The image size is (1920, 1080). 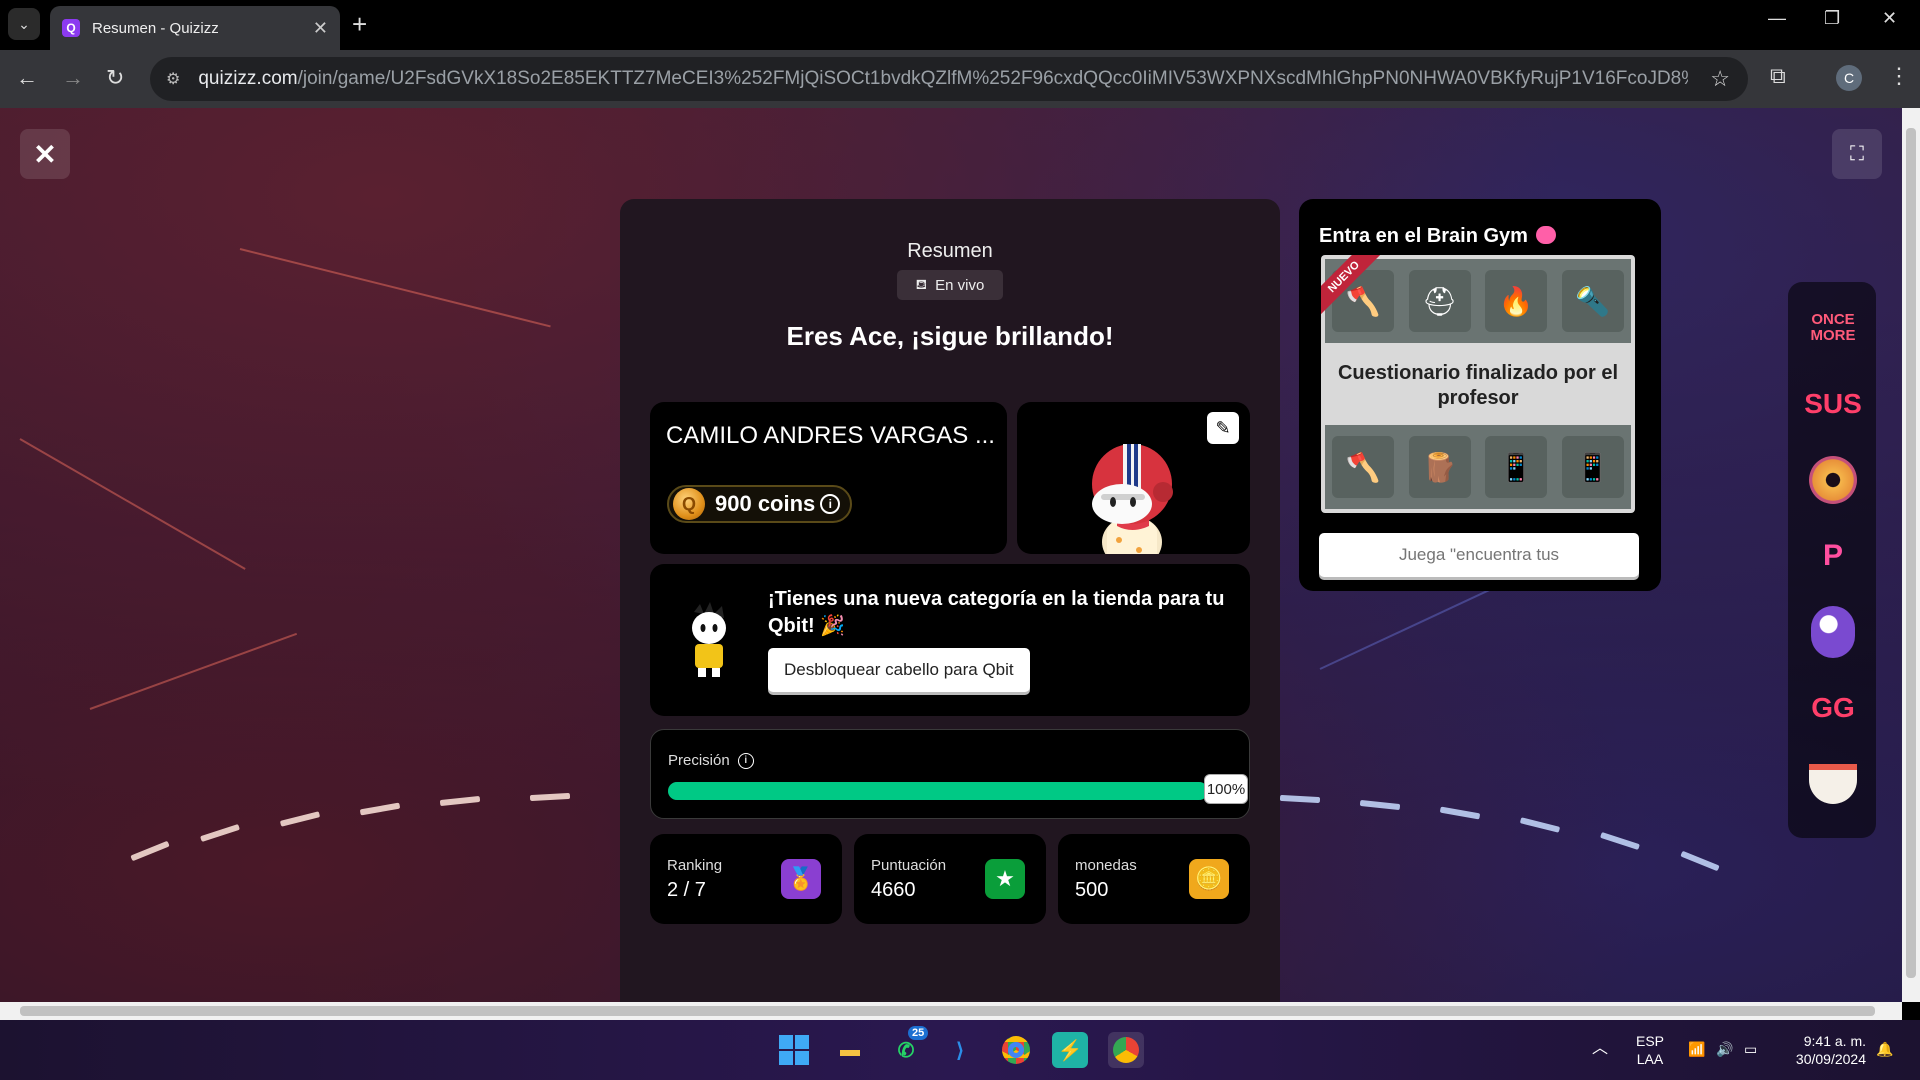 I want to click on brain-gym-caption: Cuestionario finalizado por el profesor, so click(x=1478, y=385).